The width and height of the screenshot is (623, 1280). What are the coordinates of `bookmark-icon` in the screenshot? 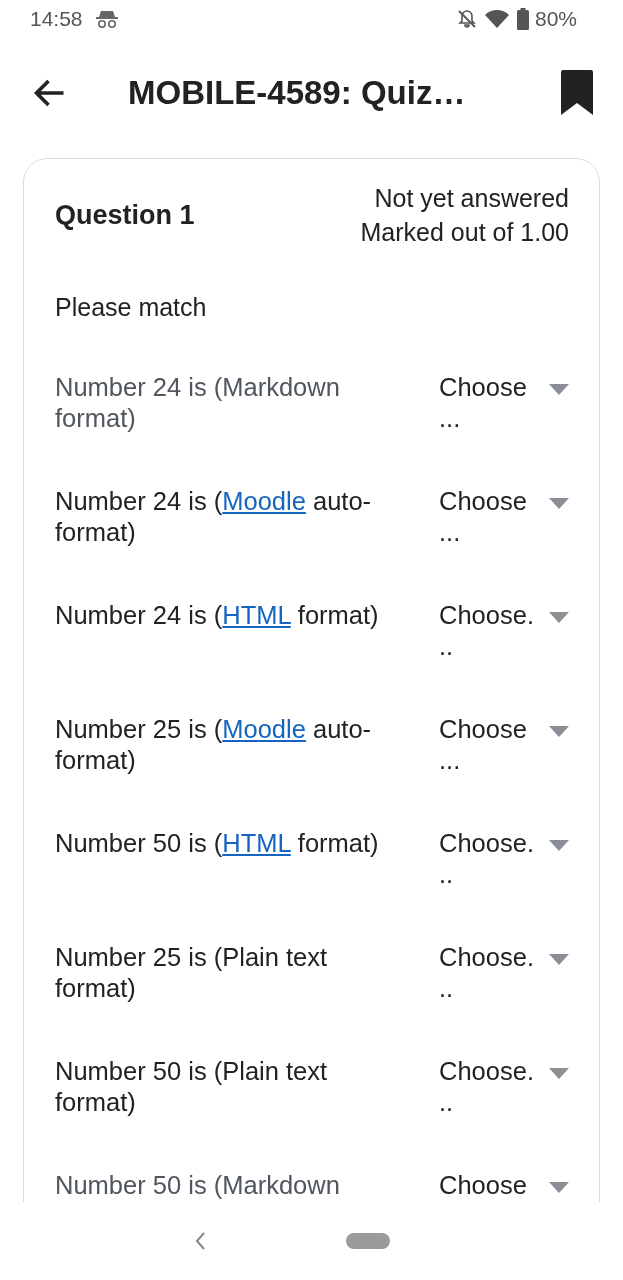 It's located at (577, 93).